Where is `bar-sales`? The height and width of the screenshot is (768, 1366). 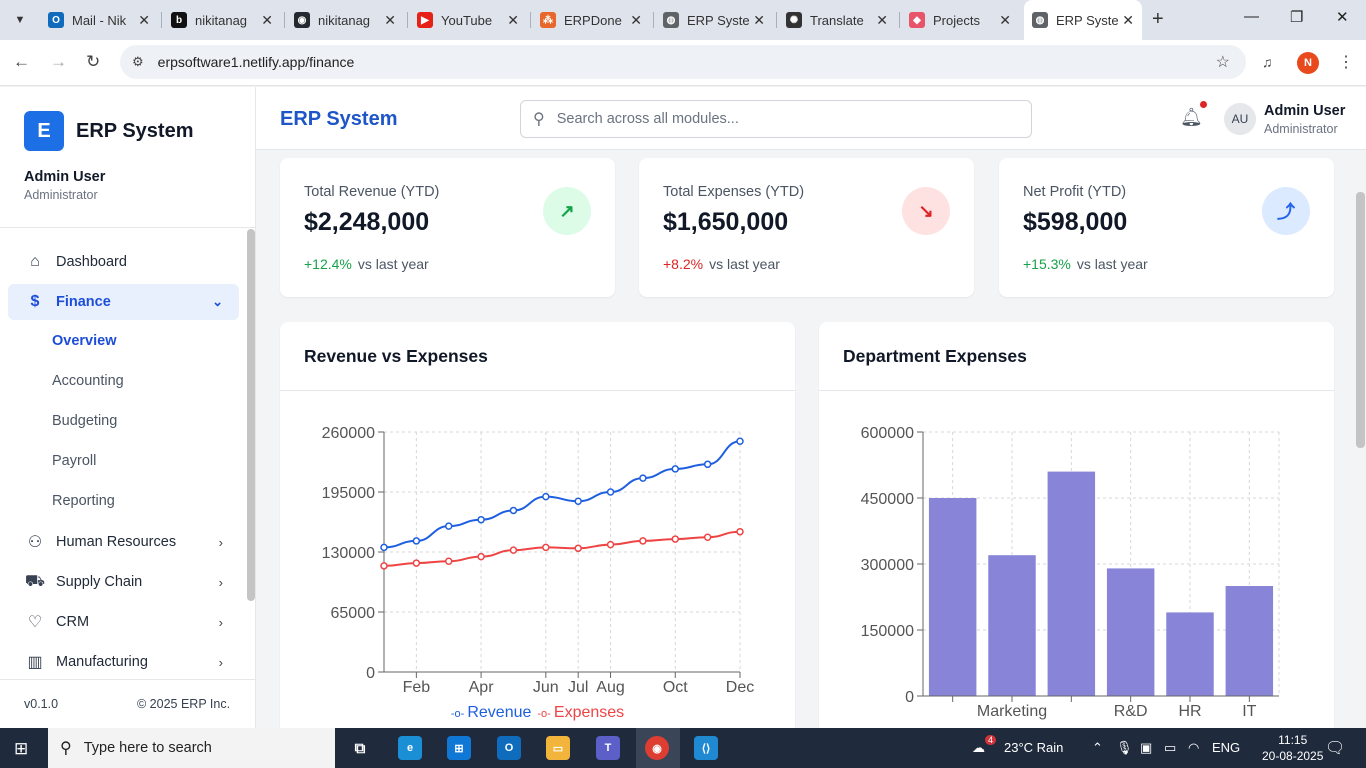 bar-sales is located at coordinates (952, 597).